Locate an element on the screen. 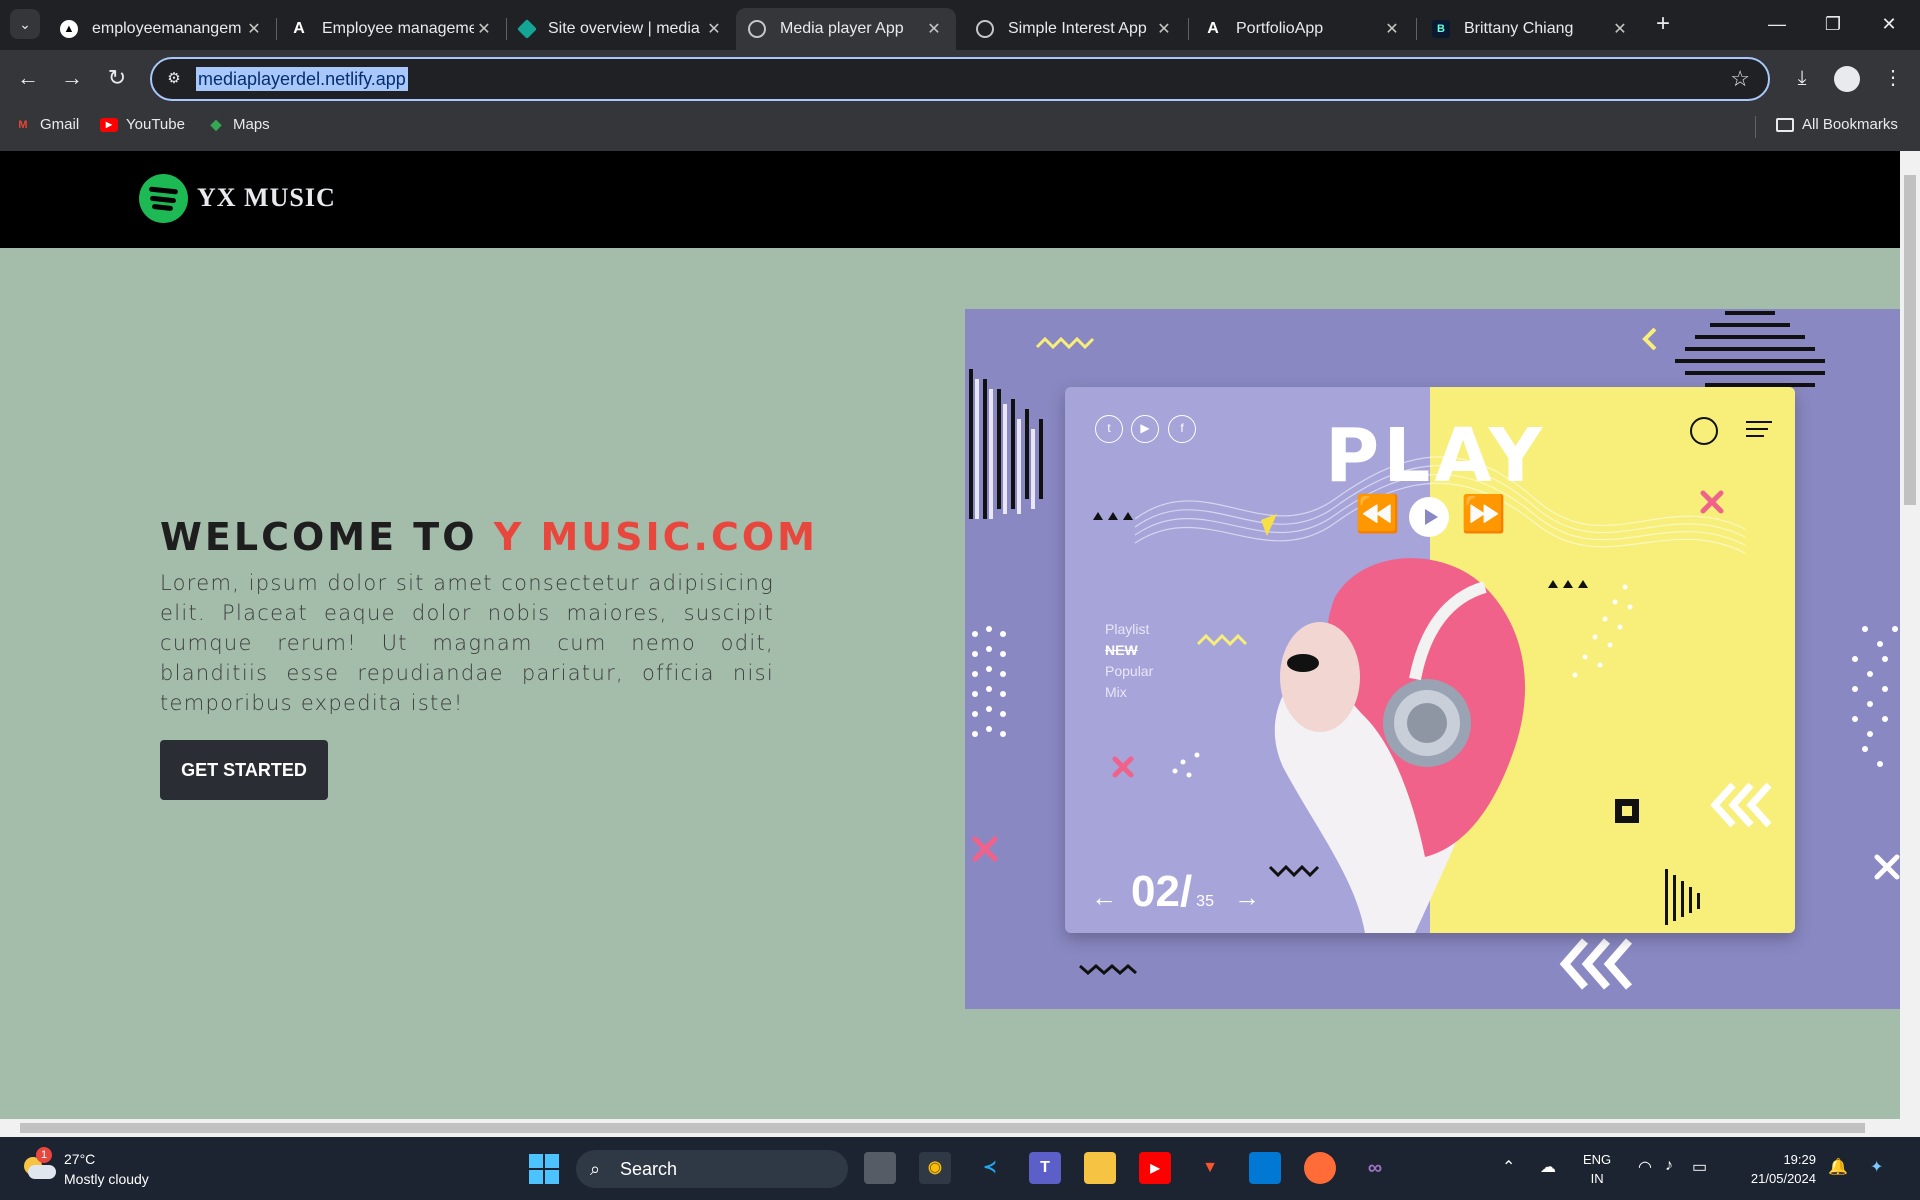 The height and width of the screenshot is (1200, 1920). spotify-logo-icon is located at coordinates (163, 198).